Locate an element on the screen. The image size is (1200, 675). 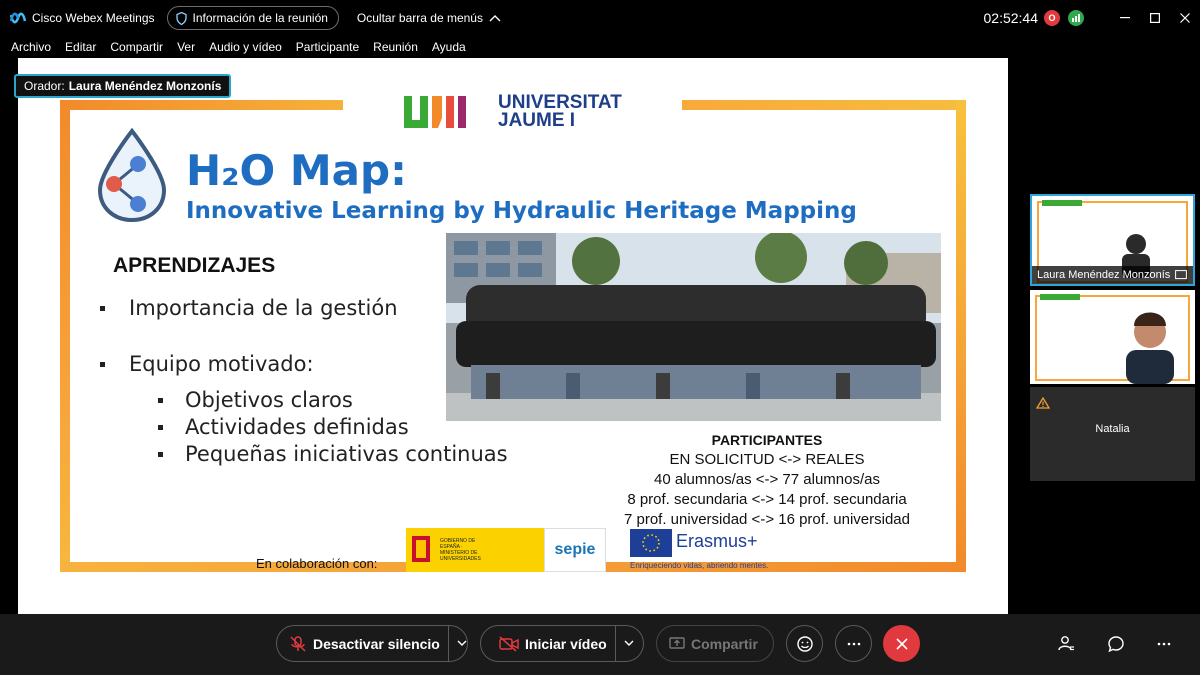
participants-heading: PARTICIPANTES is located at coordinates (767, 440).